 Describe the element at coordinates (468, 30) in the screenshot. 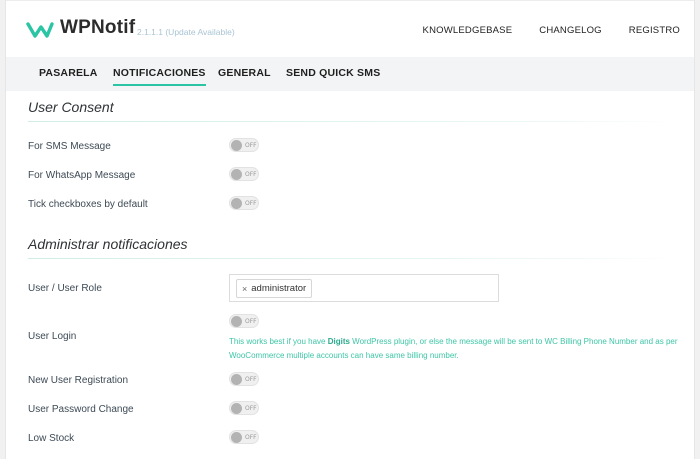

I see `nav-knowledgebase-link: KNOWLEDGEBASE` at that location.